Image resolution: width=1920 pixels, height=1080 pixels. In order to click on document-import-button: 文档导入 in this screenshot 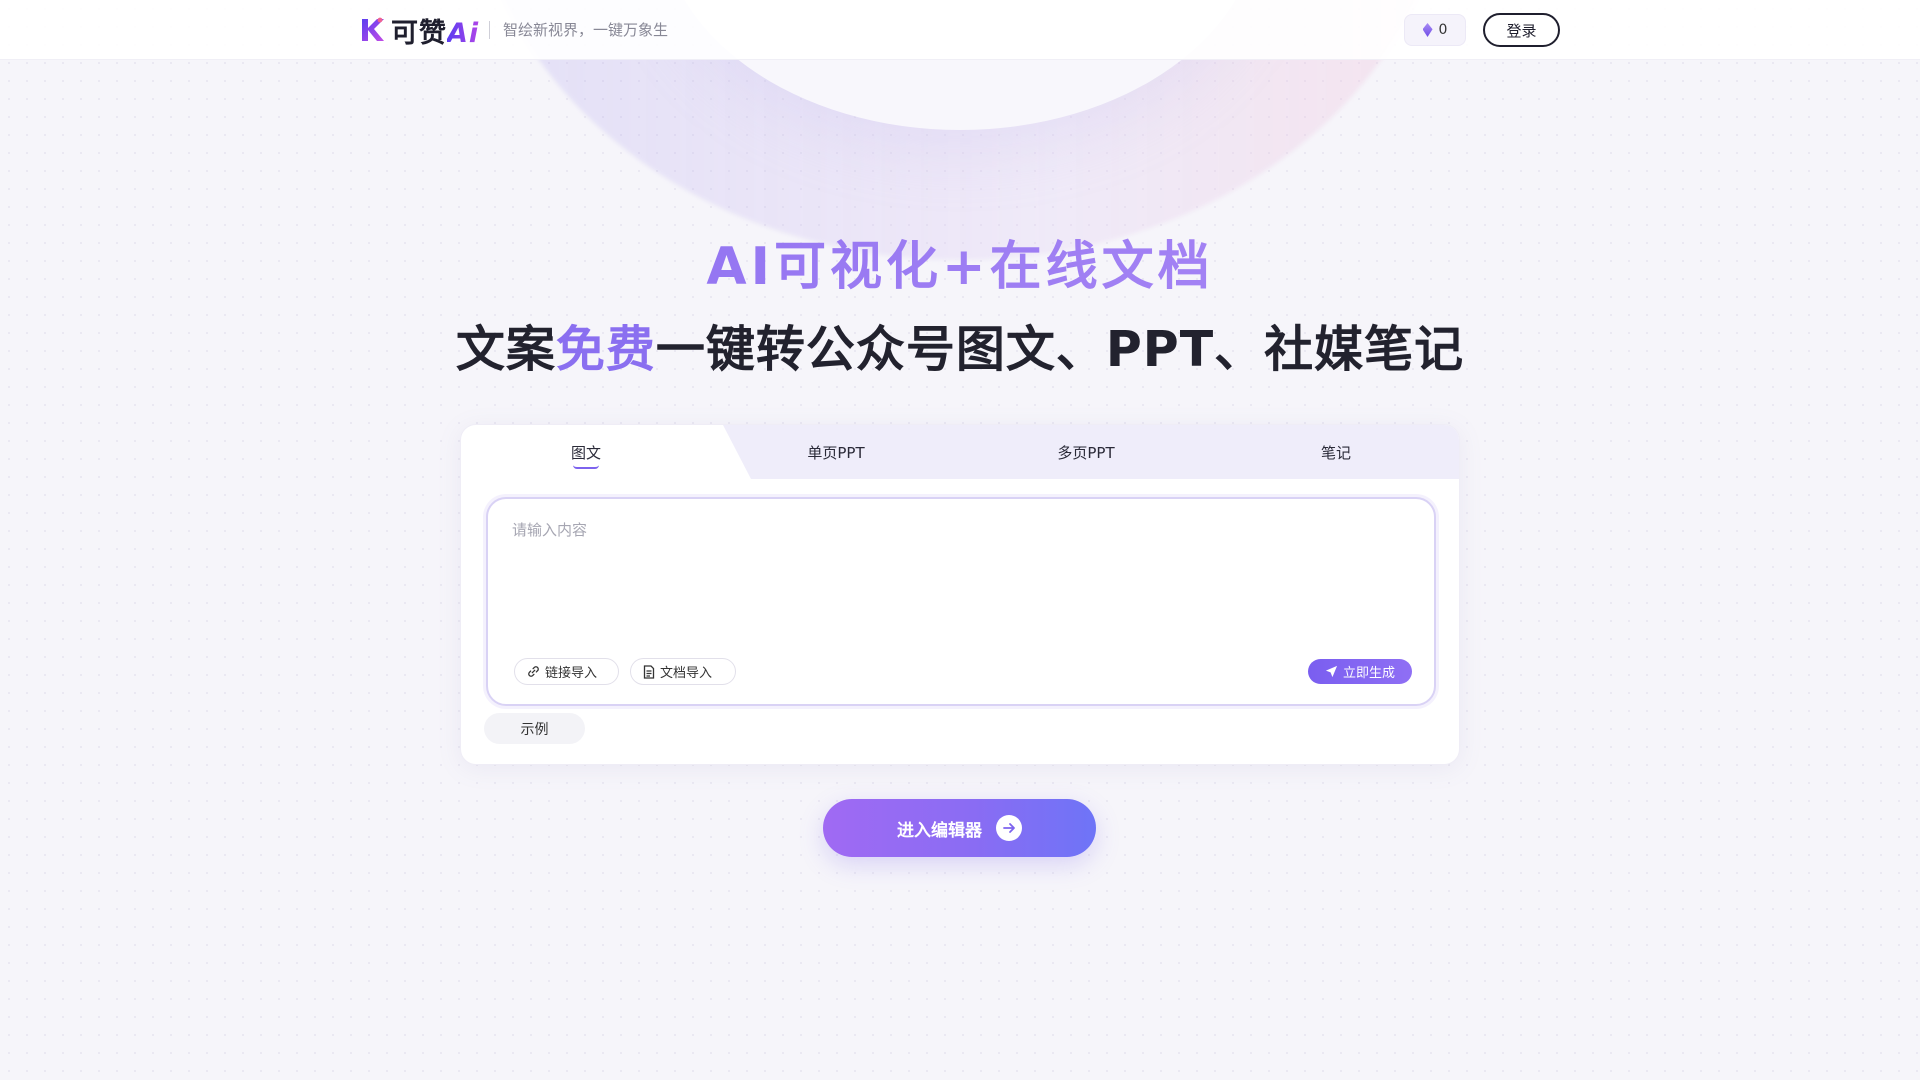, I will do `click(683, 671)`.